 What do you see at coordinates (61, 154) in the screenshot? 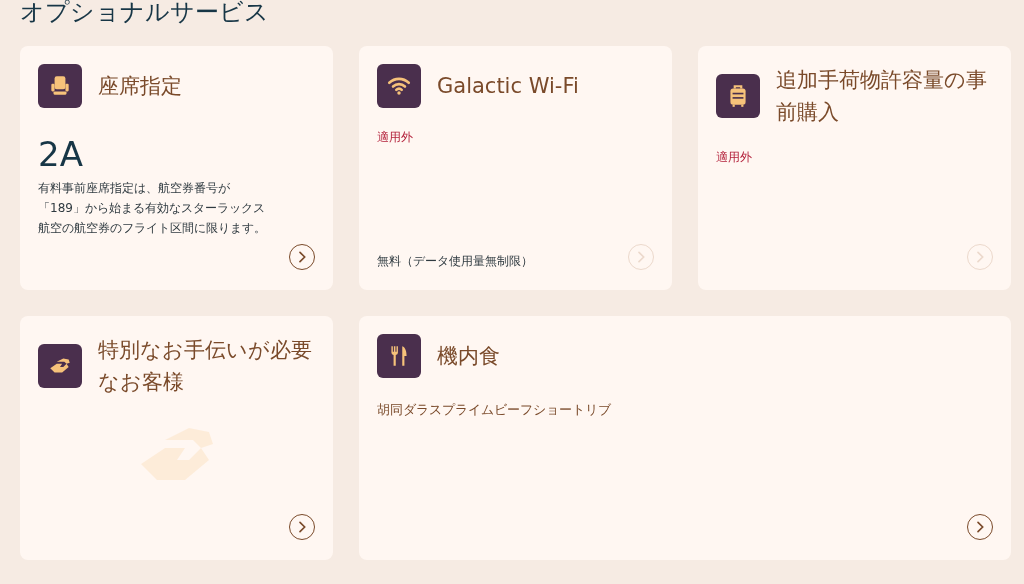
I see `seat-number: 2A` at bounding box center [61, 154].